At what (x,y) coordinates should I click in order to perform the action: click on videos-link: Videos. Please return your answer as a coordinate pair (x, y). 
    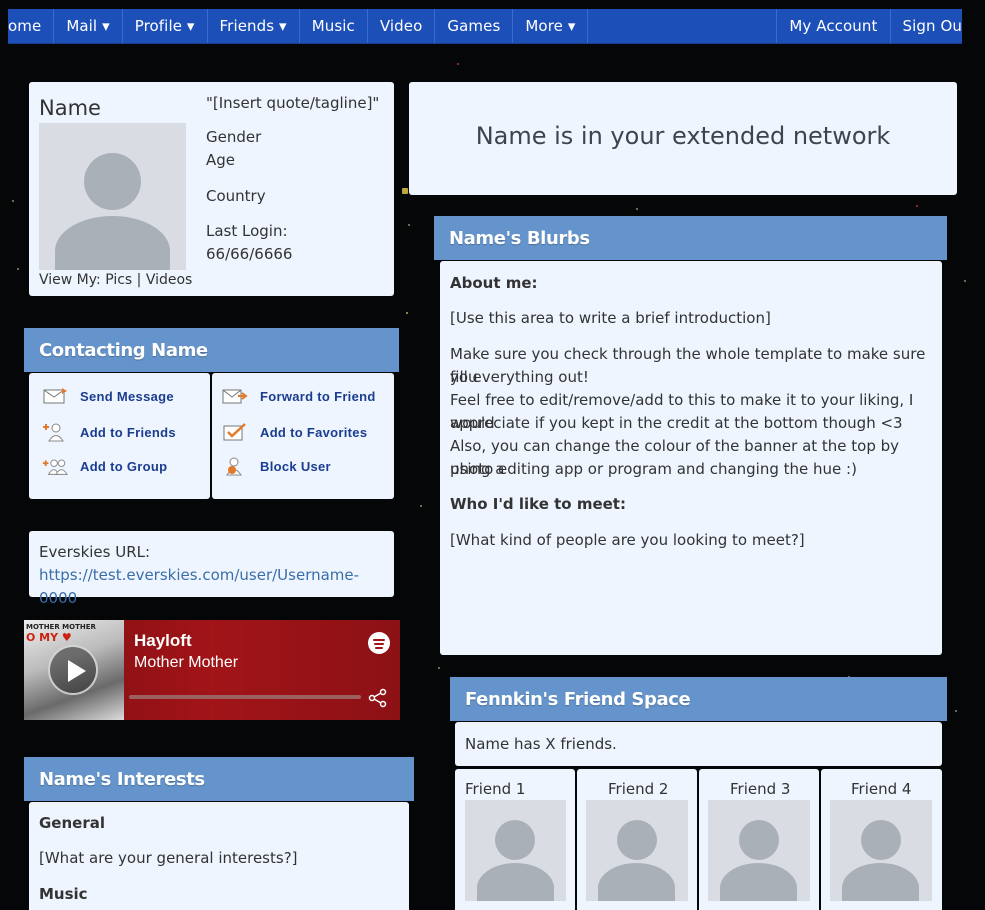
    Looking at the image, I should click on (169, 280).